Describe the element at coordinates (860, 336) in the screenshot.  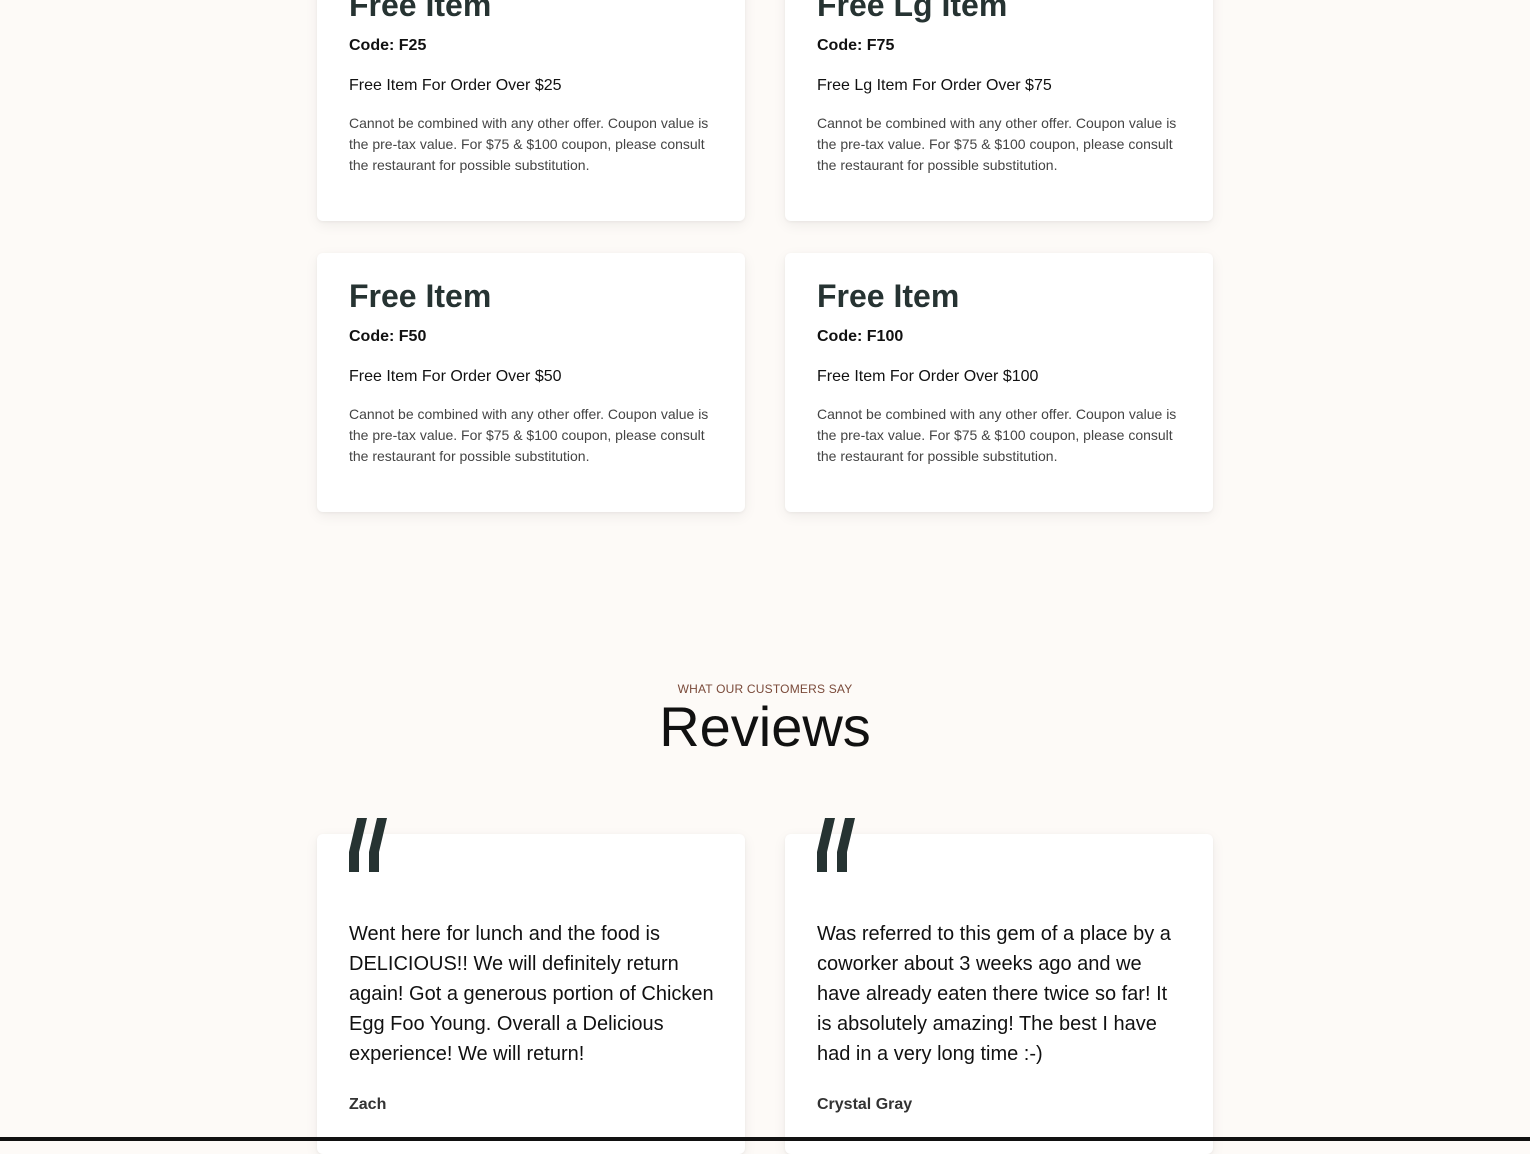
I see `coupon-code: Code: F100` at that location.